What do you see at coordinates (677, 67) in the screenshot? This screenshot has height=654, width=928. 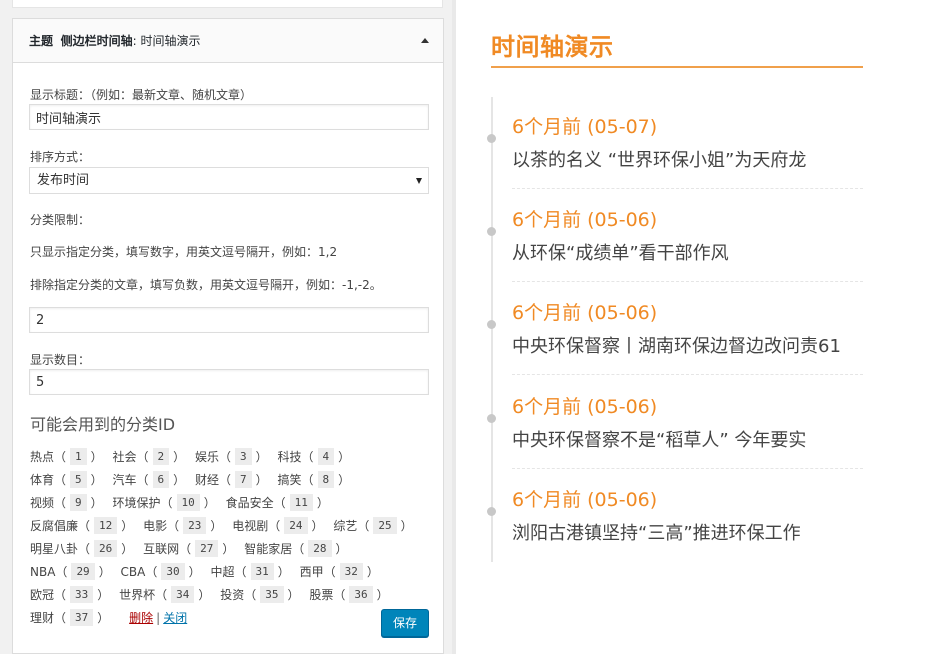 I see `timeline-title-underline` at bounding box center [677, 67].